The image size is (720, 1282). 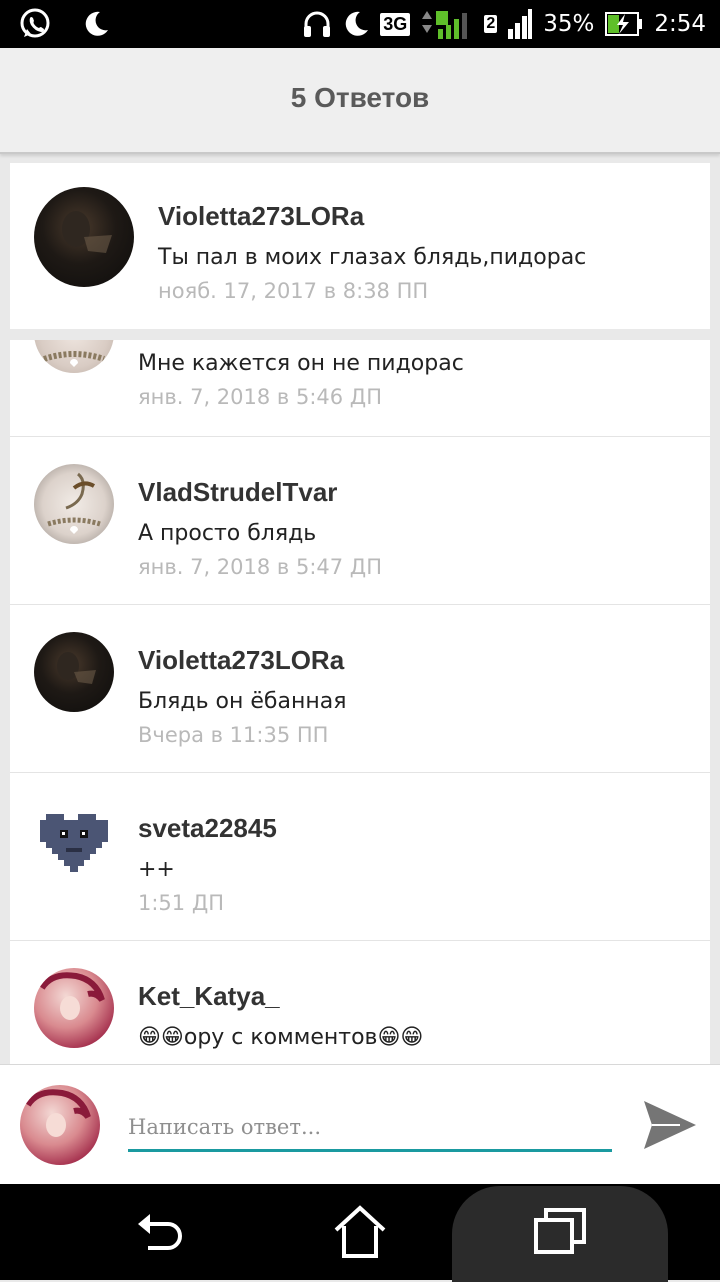 What do you see at coordinates (181, 903) in the screenshot?
I see `reply-time: 1:51 ДП` at bounding box center [181, 903].